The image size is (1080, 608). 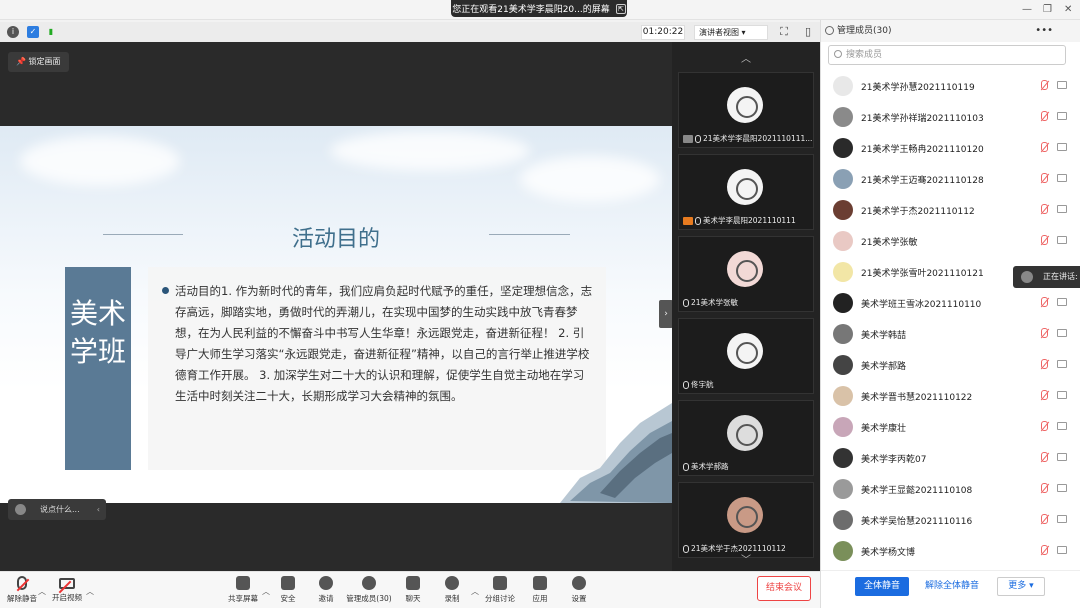 What do you see at coordinates (67, 589) in the screenshot?
I see `start-video-button: 开启视频` at bounding box center [67, 589].